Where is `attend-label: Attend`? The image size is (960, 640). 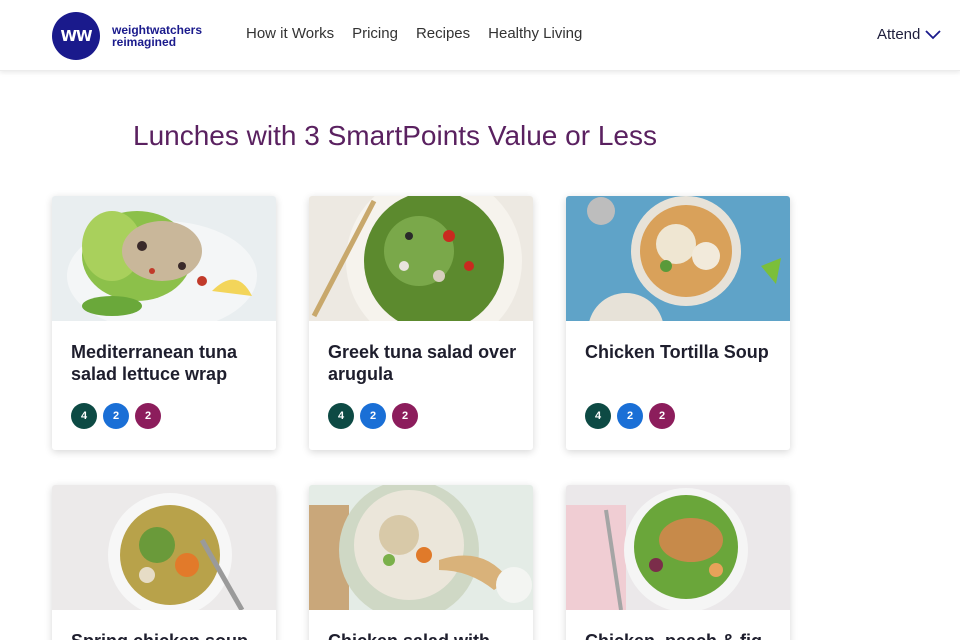 attend-label: Attend is located at coordinates (899, 34).